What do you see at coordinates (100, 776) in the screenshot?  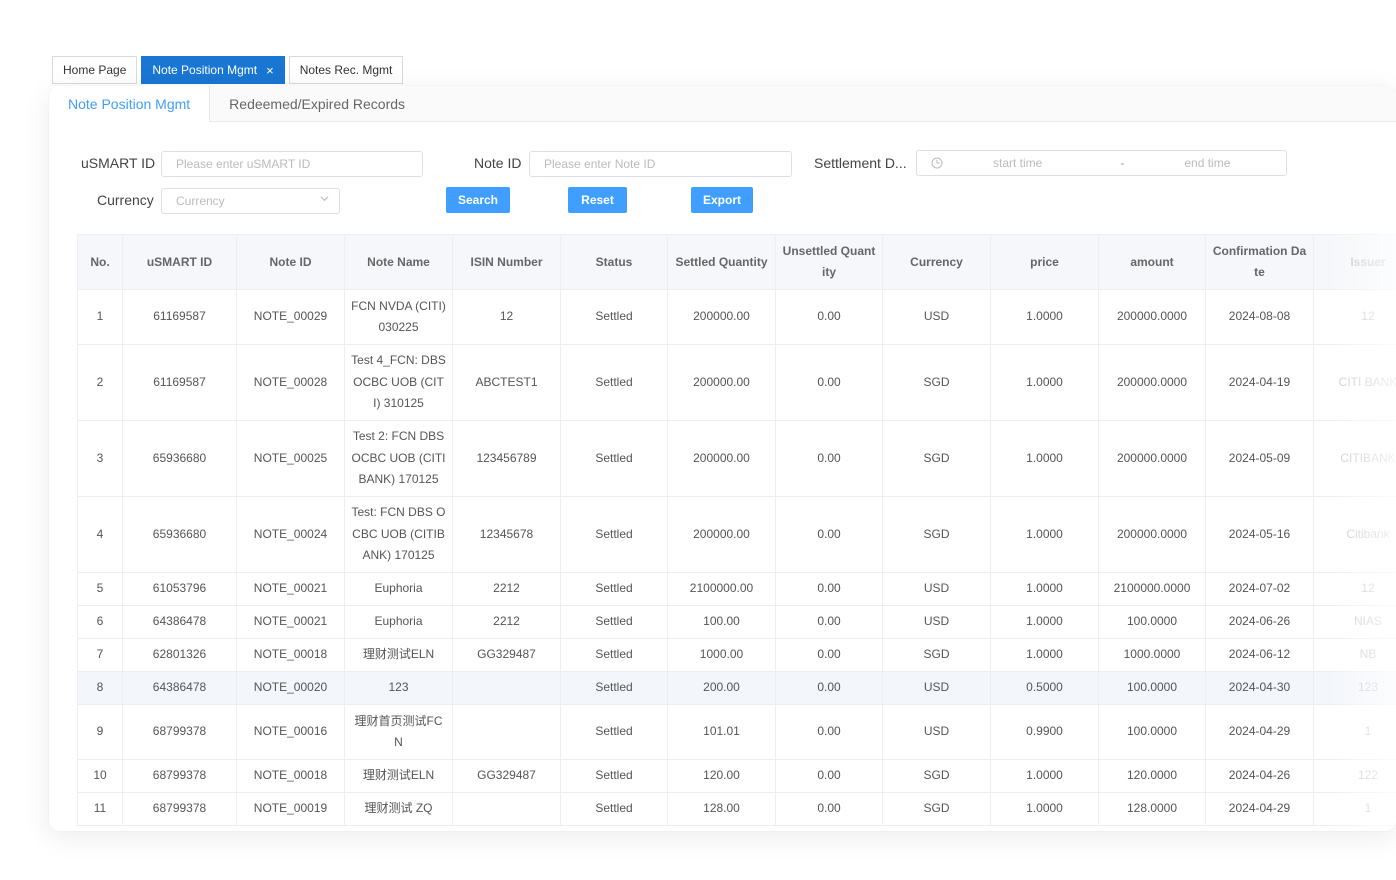 I see `table-cell: 10` at bounding box center [100, 776].